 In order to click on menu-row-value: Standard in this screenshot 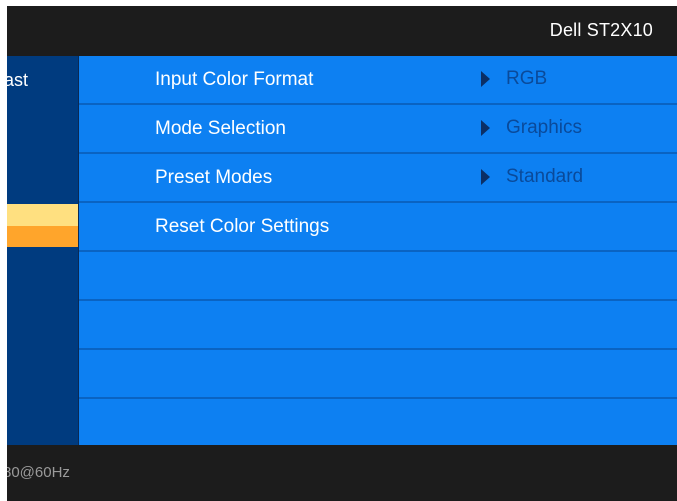, I will do `click(545, 176)`.